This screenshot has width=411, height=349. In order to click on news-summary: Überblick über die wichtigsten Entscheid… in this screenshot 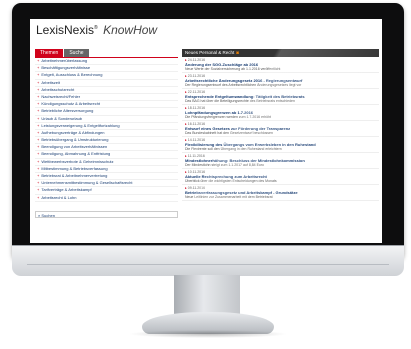, I will do `click(231, 181)`.